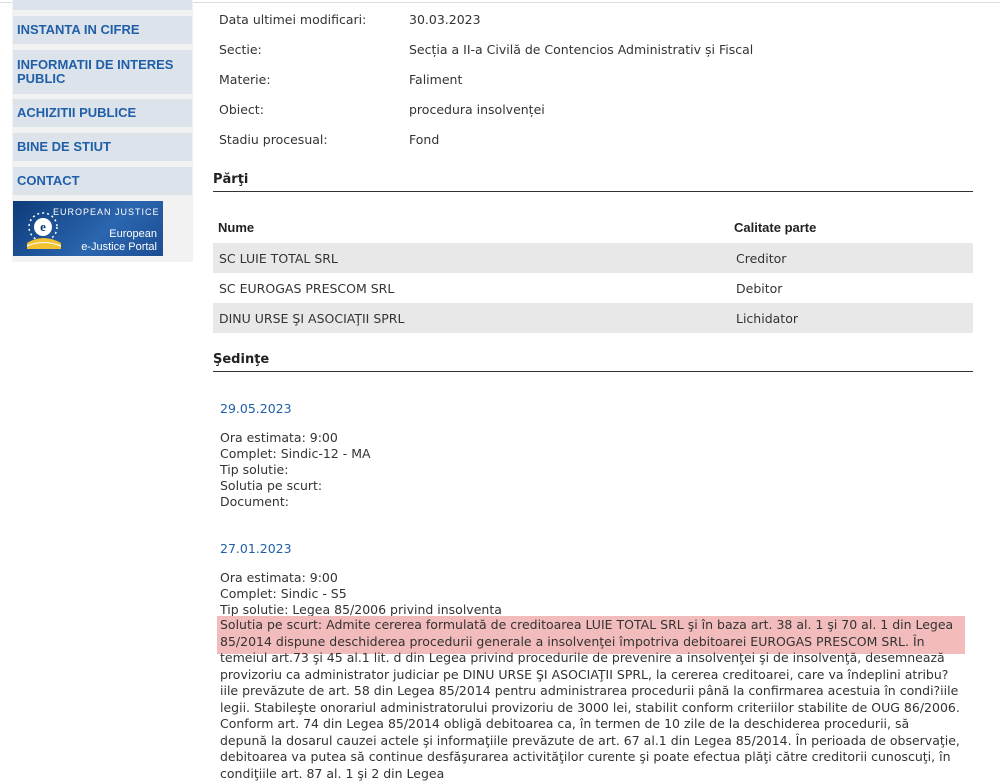 The height and width of the screenshot is (782, 1000). I want to click on banner-title-line1: European, so click(133, 234).